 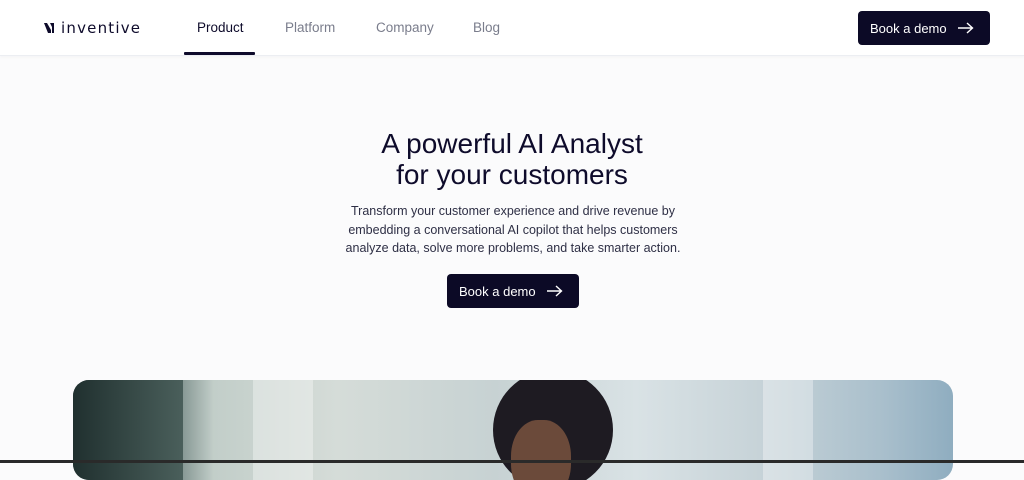 I want to click on nav-platform: Platform, so click(x=310, y=27).